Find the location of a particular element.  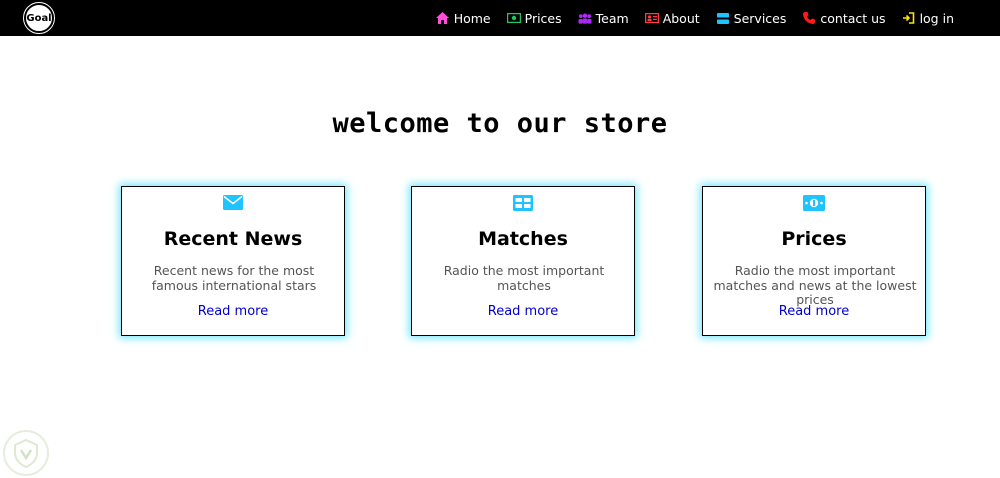

nav-item-prices: Prices is located at coordinates (534, 18).